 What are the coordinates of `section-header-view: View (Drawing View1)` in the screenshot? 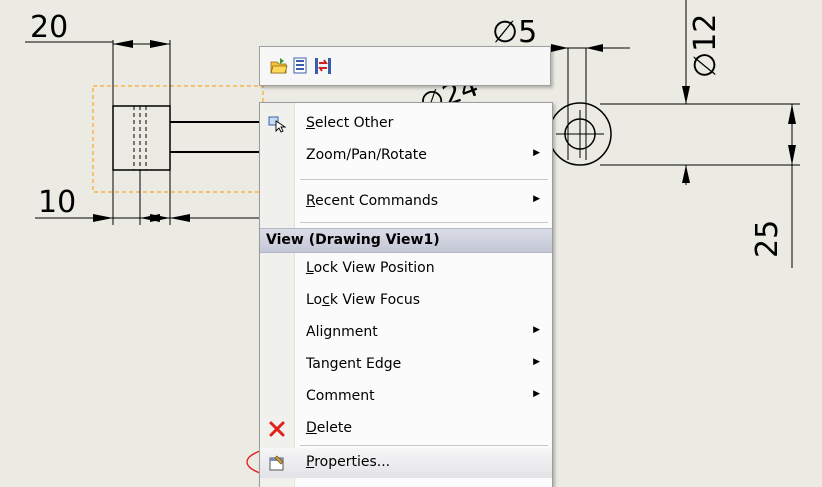 It's located at (406, 240).